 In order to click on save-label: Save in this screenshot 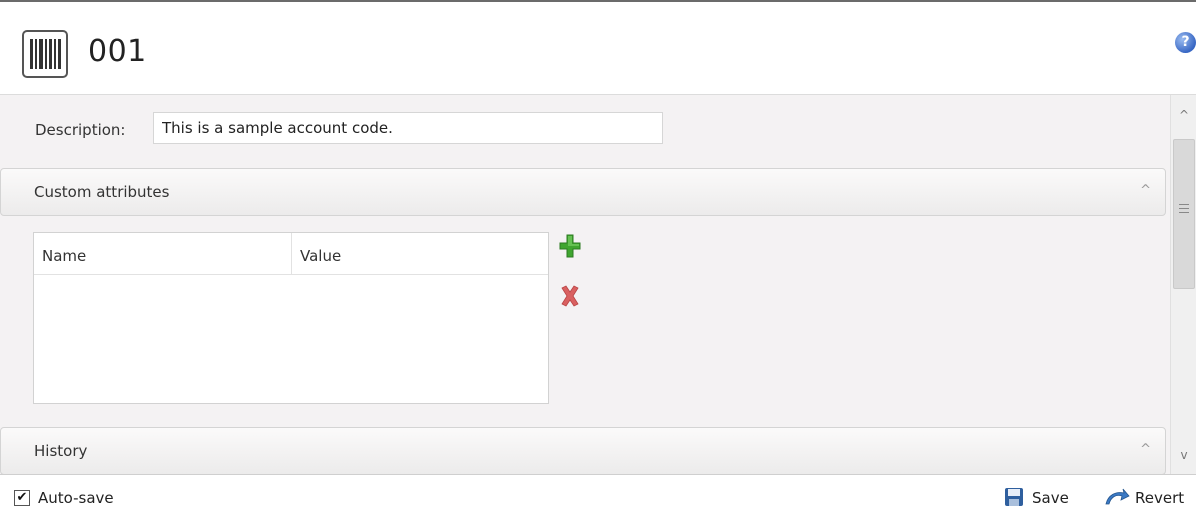, I will do `click(1050, 498)`.